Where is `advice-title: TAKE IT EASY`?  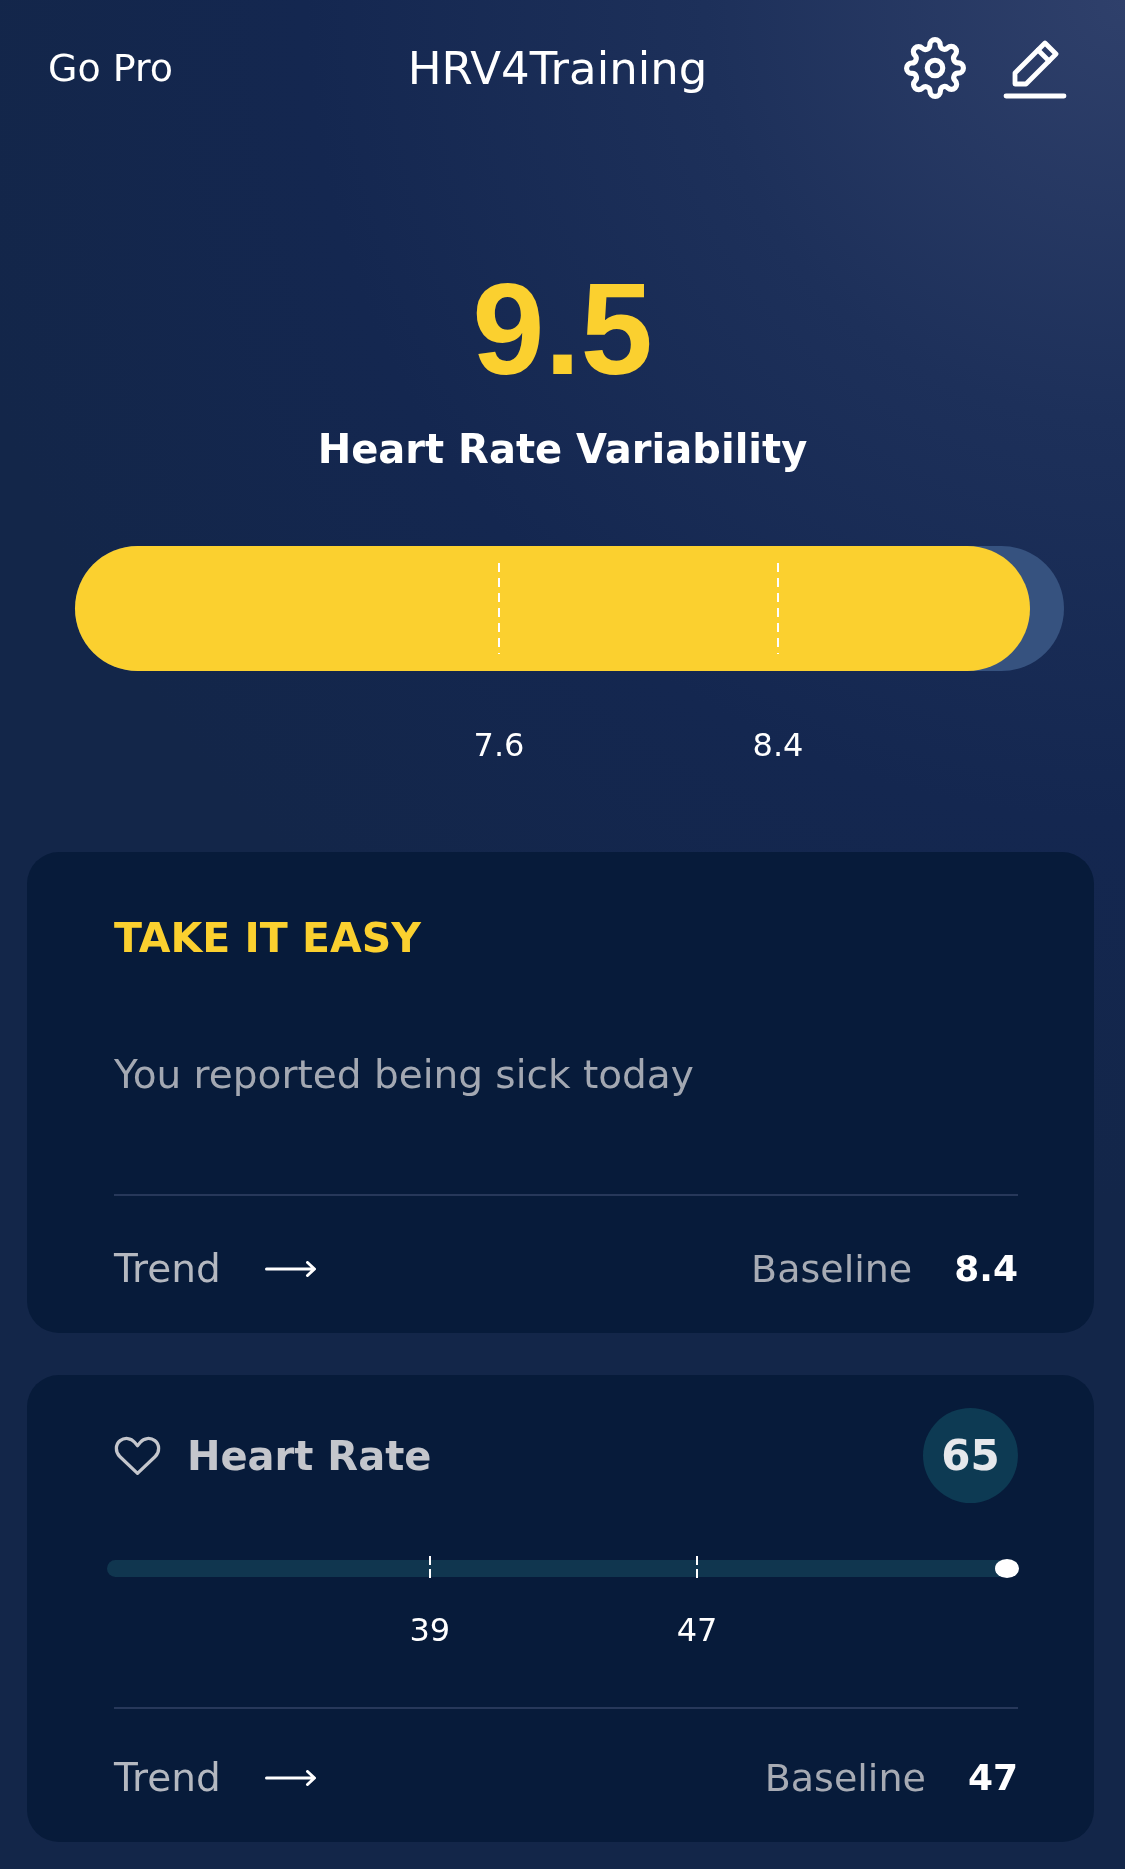 advice-title: TAKE IT EASY is located at coordinates (268, 938).